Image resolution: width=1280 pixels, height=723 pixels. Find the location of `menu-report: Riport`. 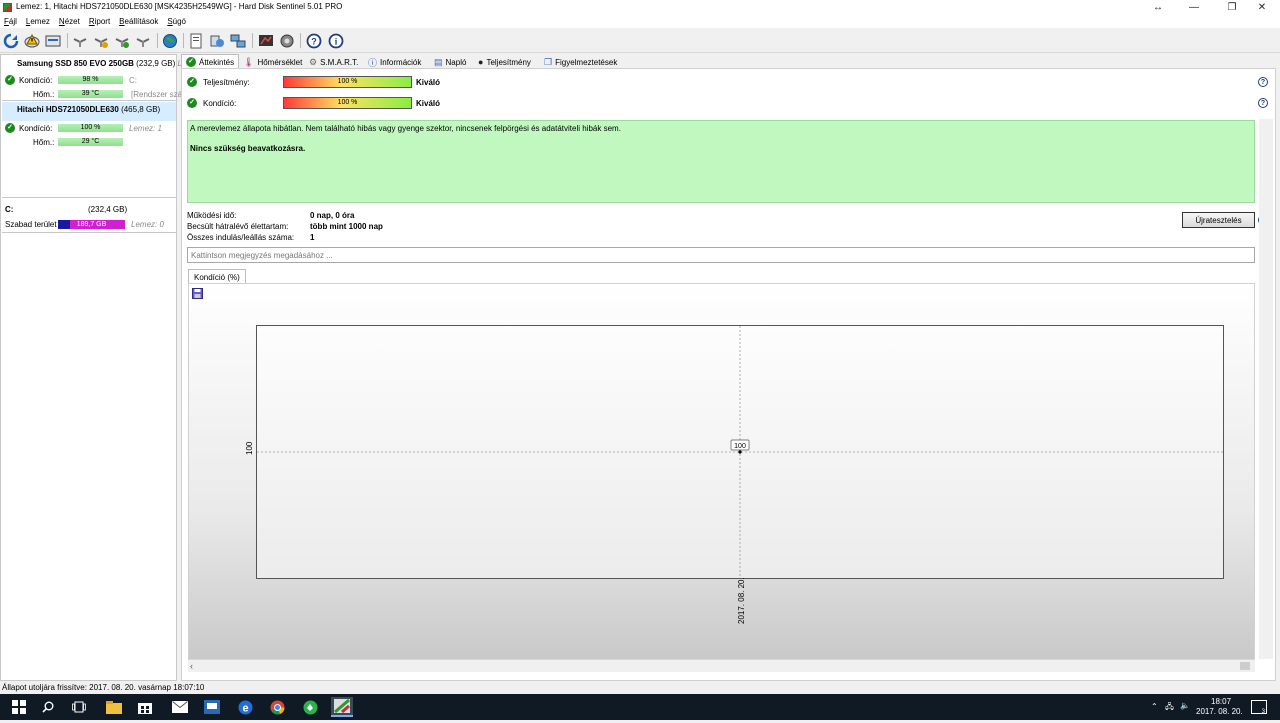

menu-report: Riport is located at coordinates (100, 21).